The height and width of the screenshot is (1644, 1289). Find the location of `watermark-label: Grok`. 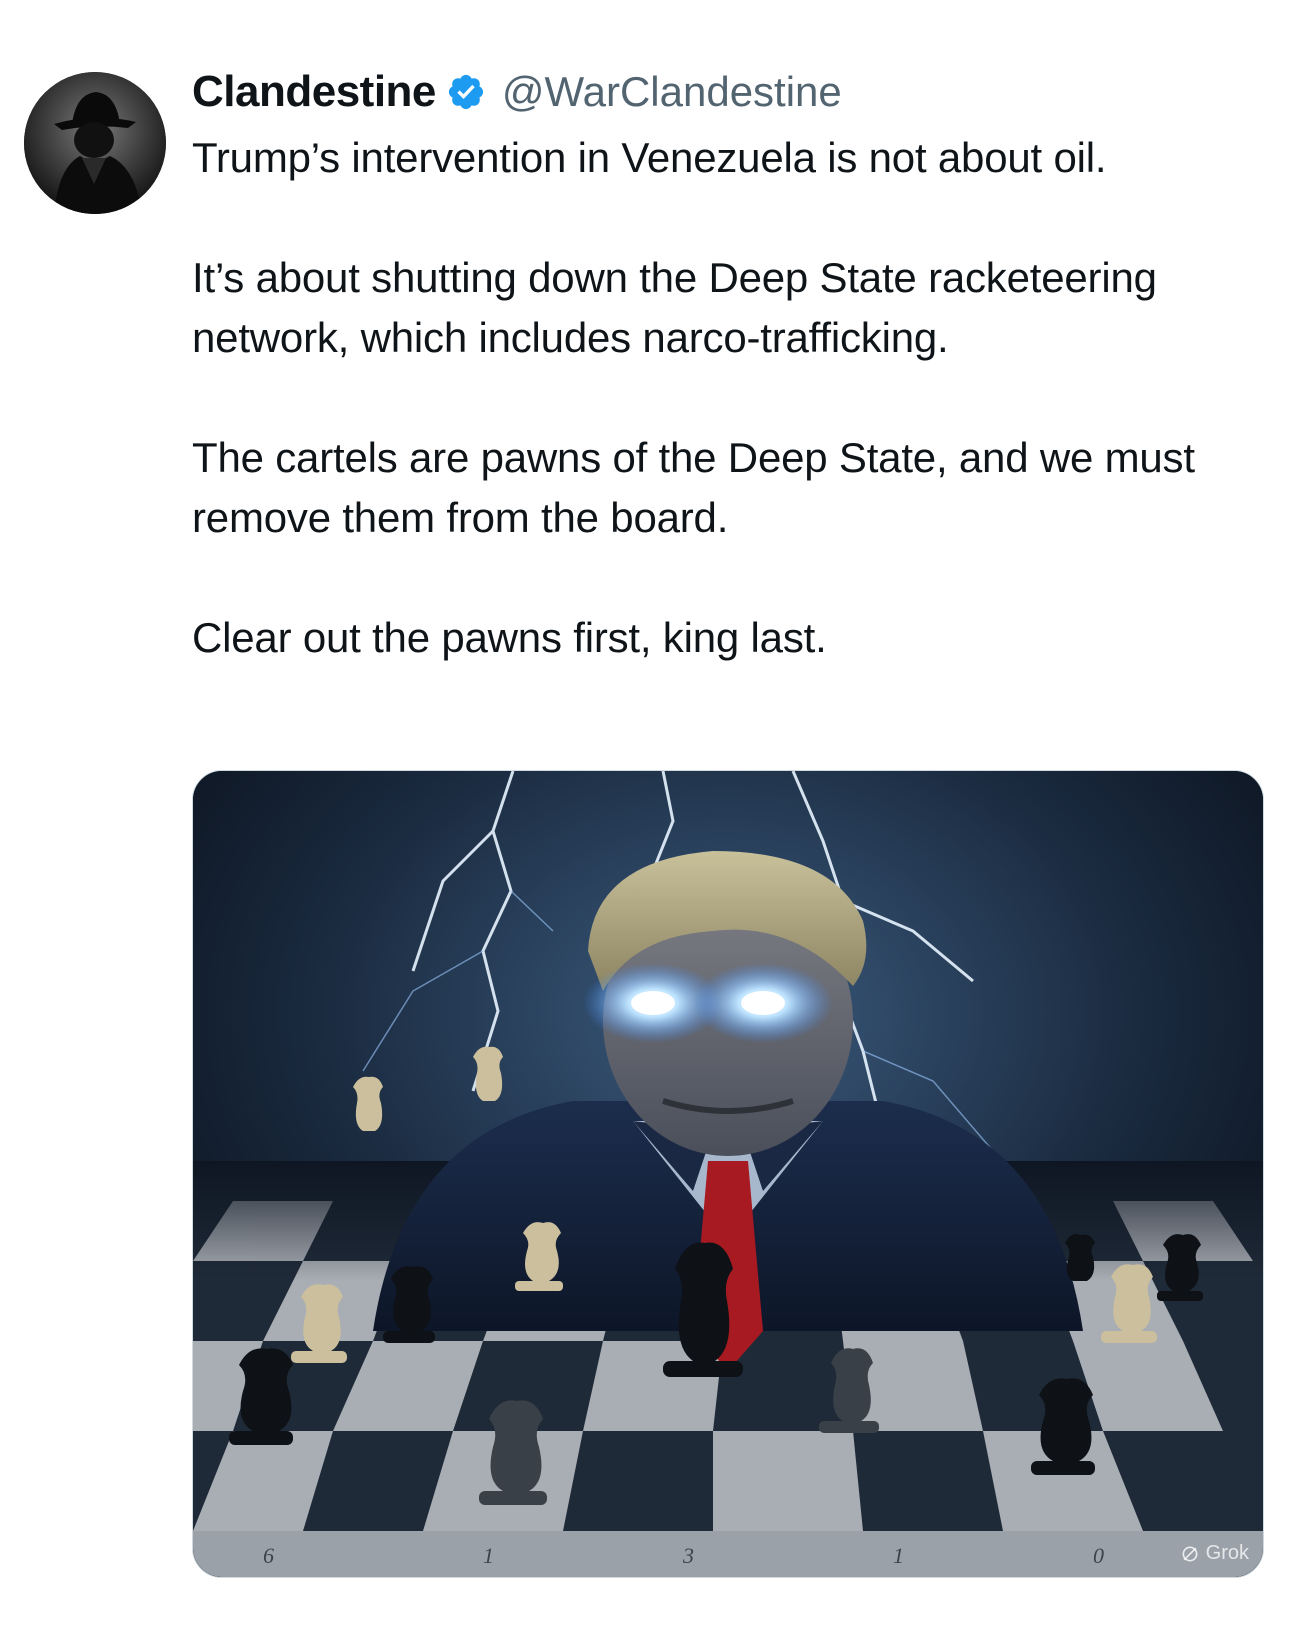

watermark-label: Grok is located at coordinates (1227, 1553).